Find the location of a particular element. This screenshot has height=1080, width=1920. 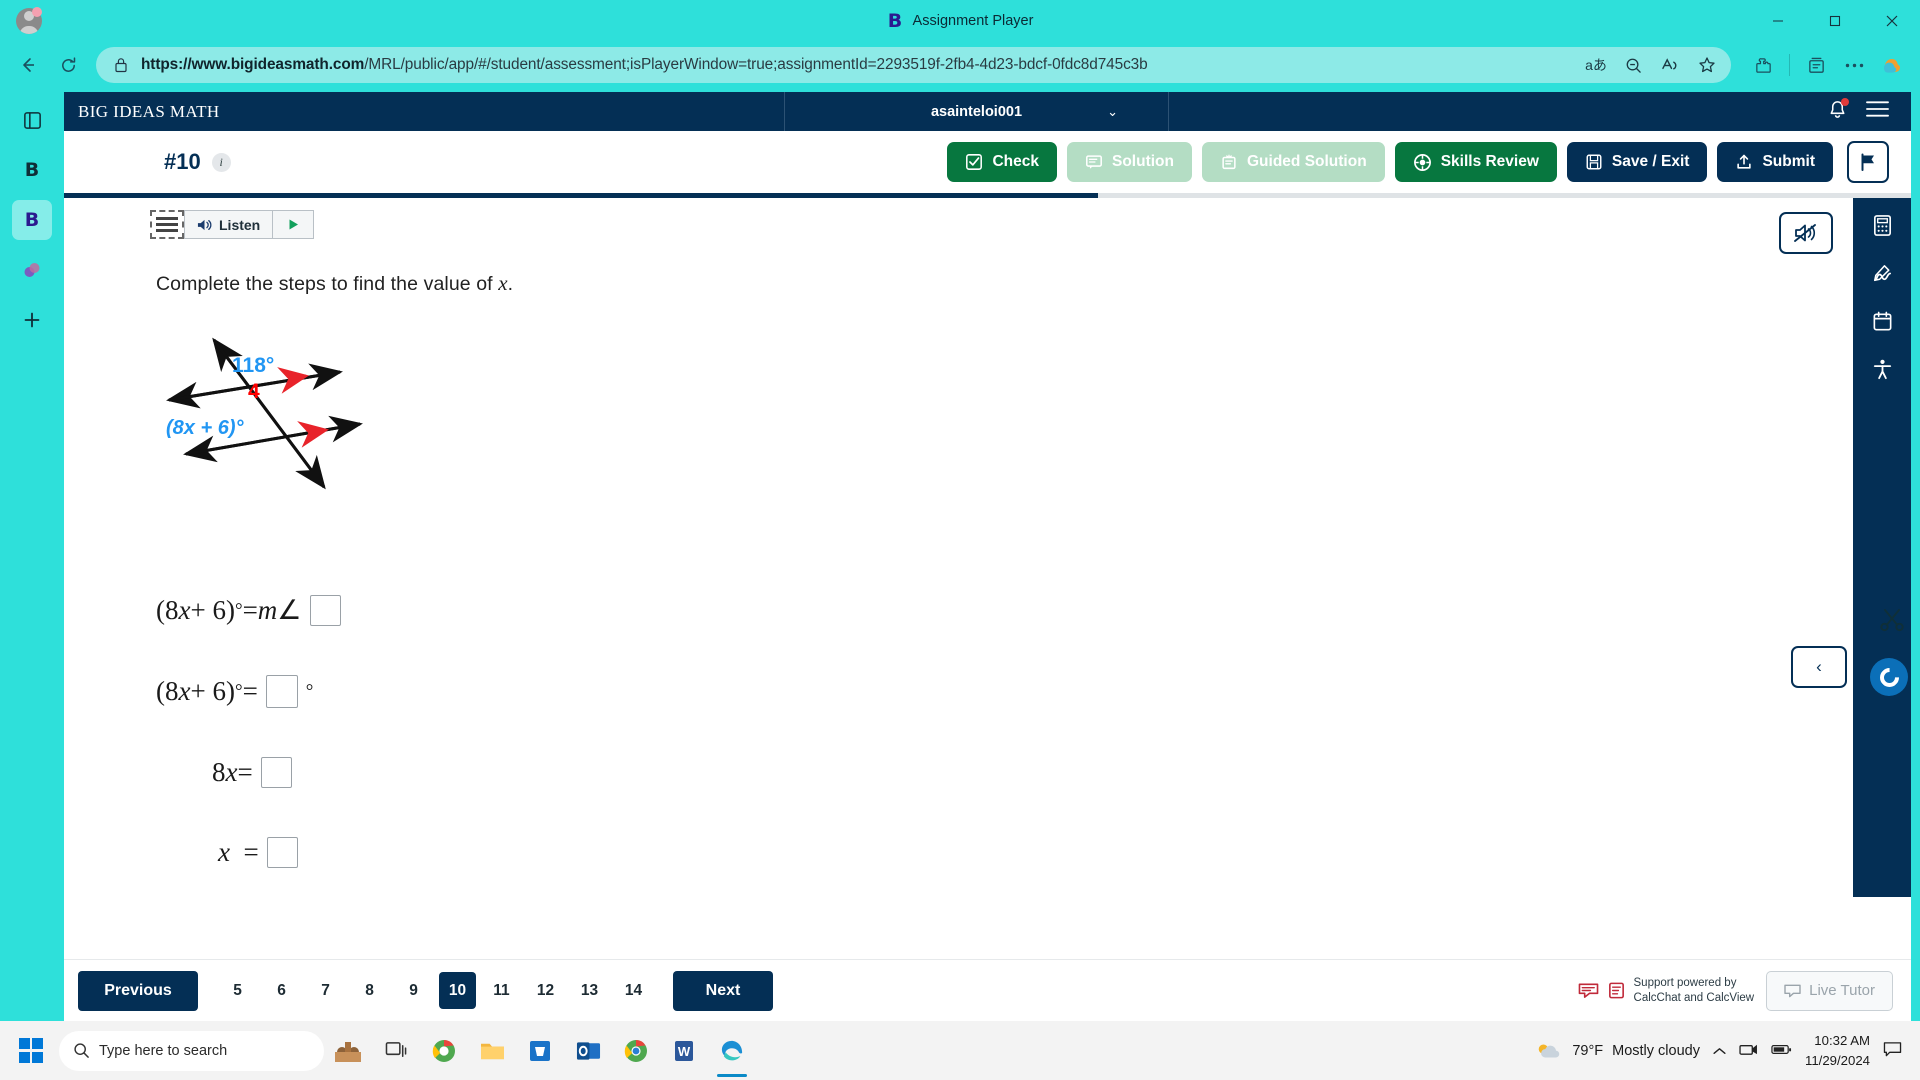

notification-center-icon is located at coordinates (1892, 1051).